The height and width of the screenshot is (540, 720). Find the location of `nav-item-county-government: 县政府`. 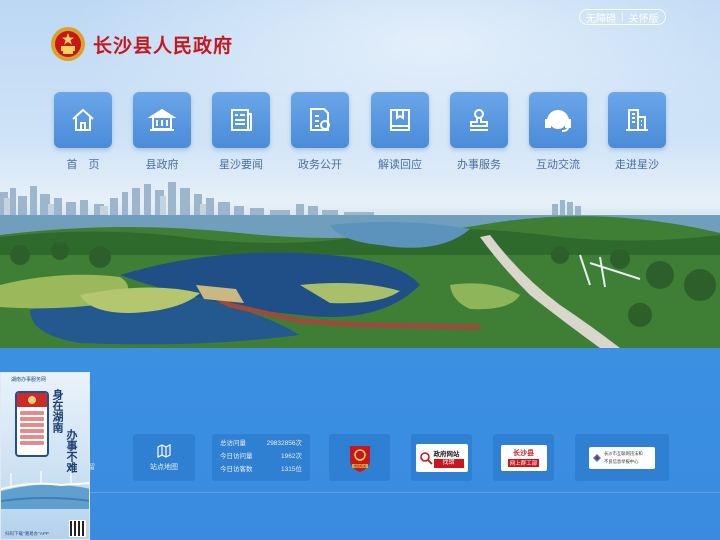

nav-item-county-government: 县政府 is located at coordinates (162, 132).